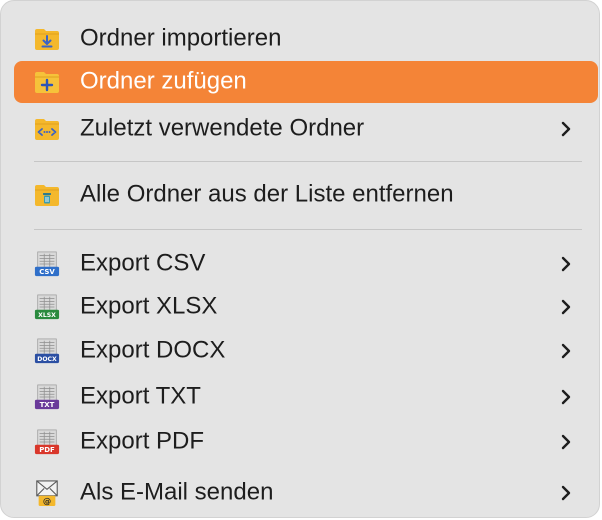 The height and width of the screenshot is (520, 602). I want to click on menu-item-zuletzt-verwendete-ordner: Zuletzt verwendete Ordner, so click(306, 129).